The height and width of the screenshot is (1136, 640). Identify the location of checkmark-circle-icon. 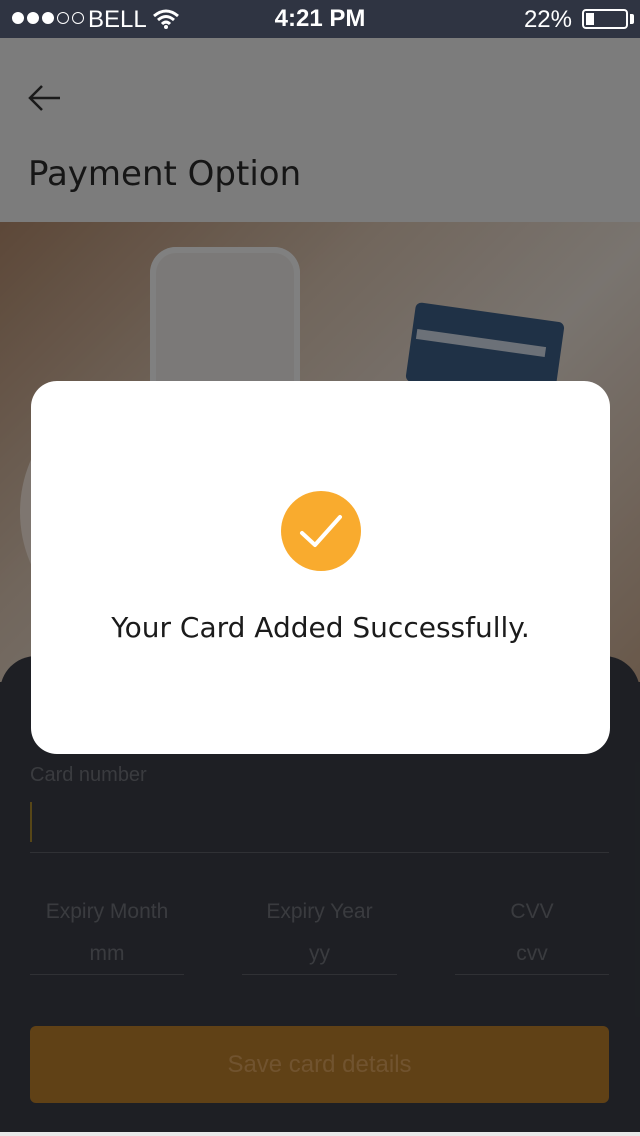
(321, 531).